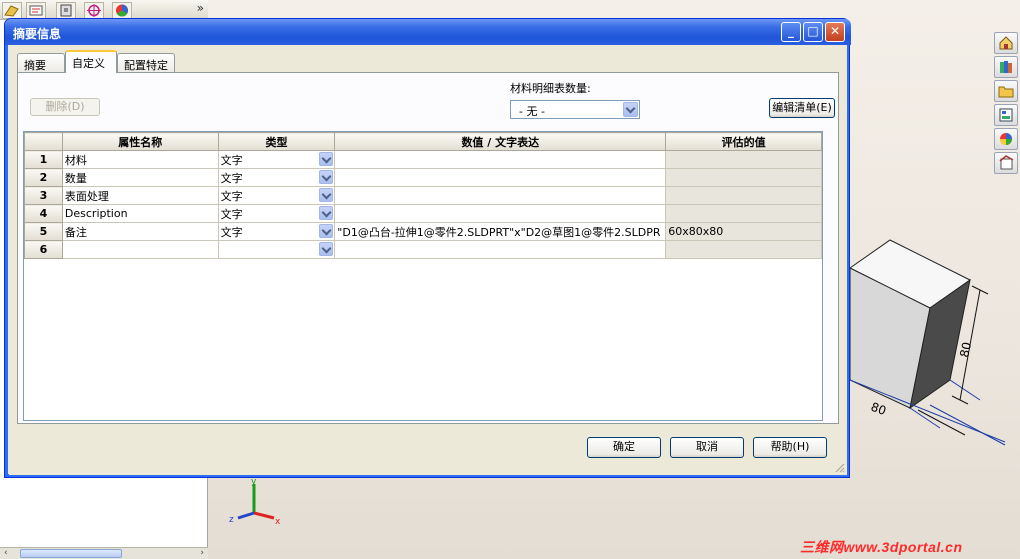 This screenshot has width=1020, height=559. Describe the element at coordinates (790, 447) in the screenshot. I see `help-button: 帮助(H)` at that location.